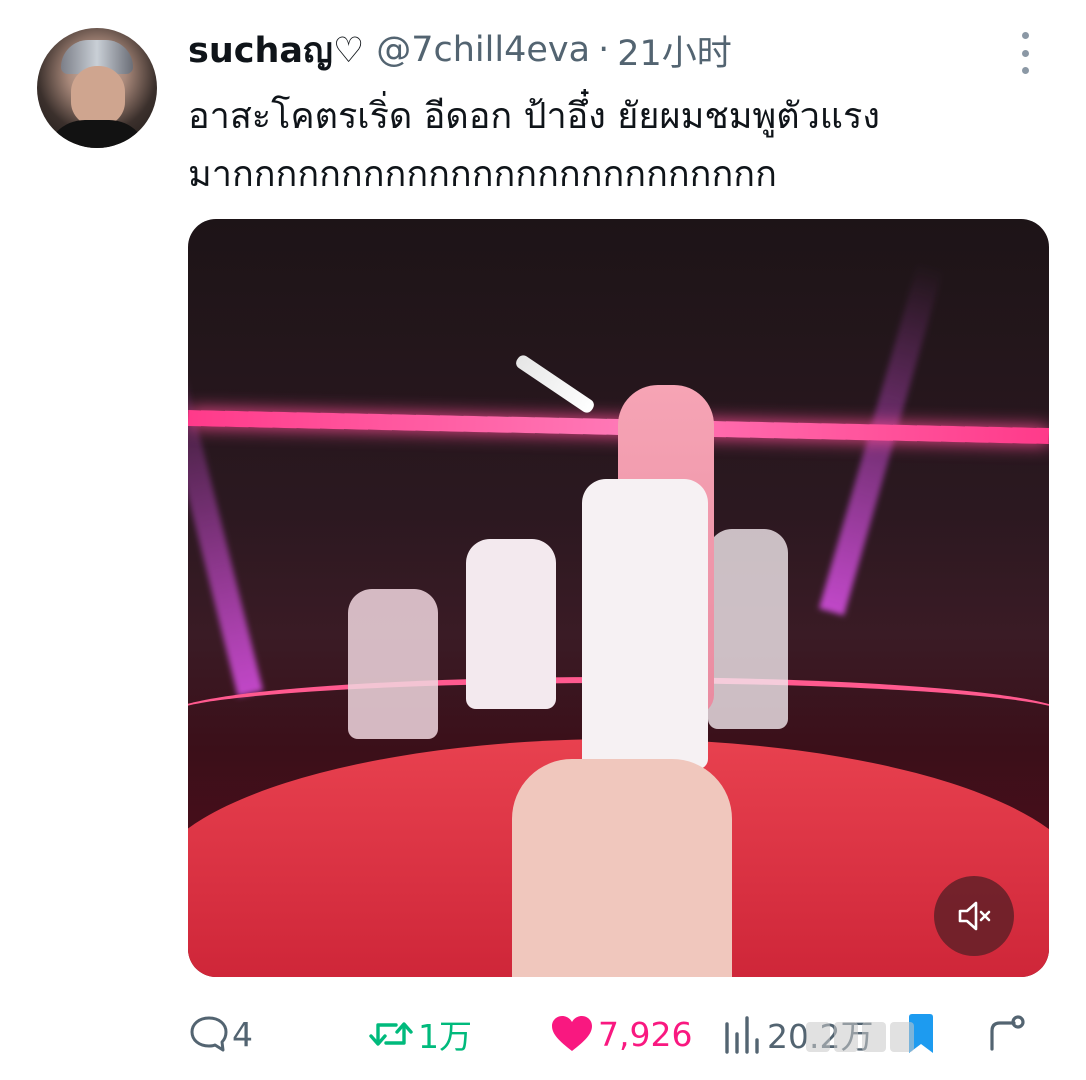 This screenshot has width=1086, height=1080. What do you see at coordinates (645, 624) in the screenshot?
I see `singer-figure` at bounding box center [645, 624].